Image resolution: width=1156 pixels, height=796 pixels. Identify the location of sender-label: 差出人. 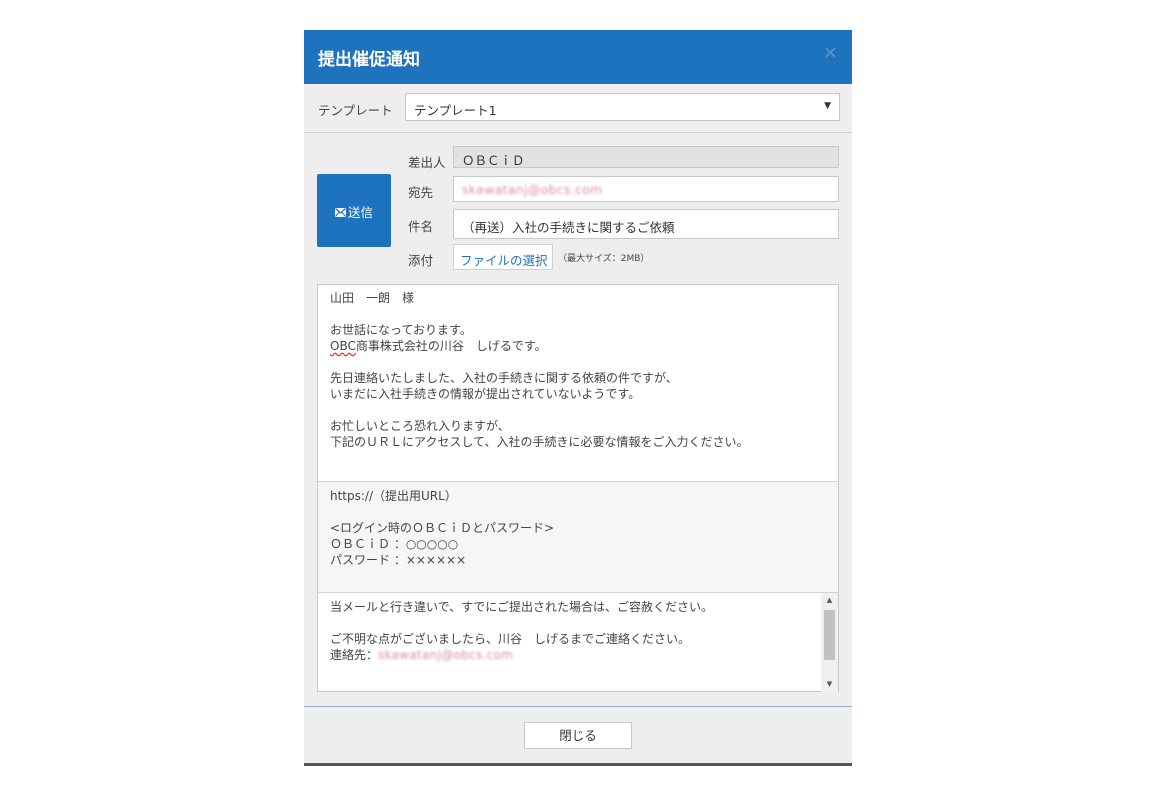
(427, 162).